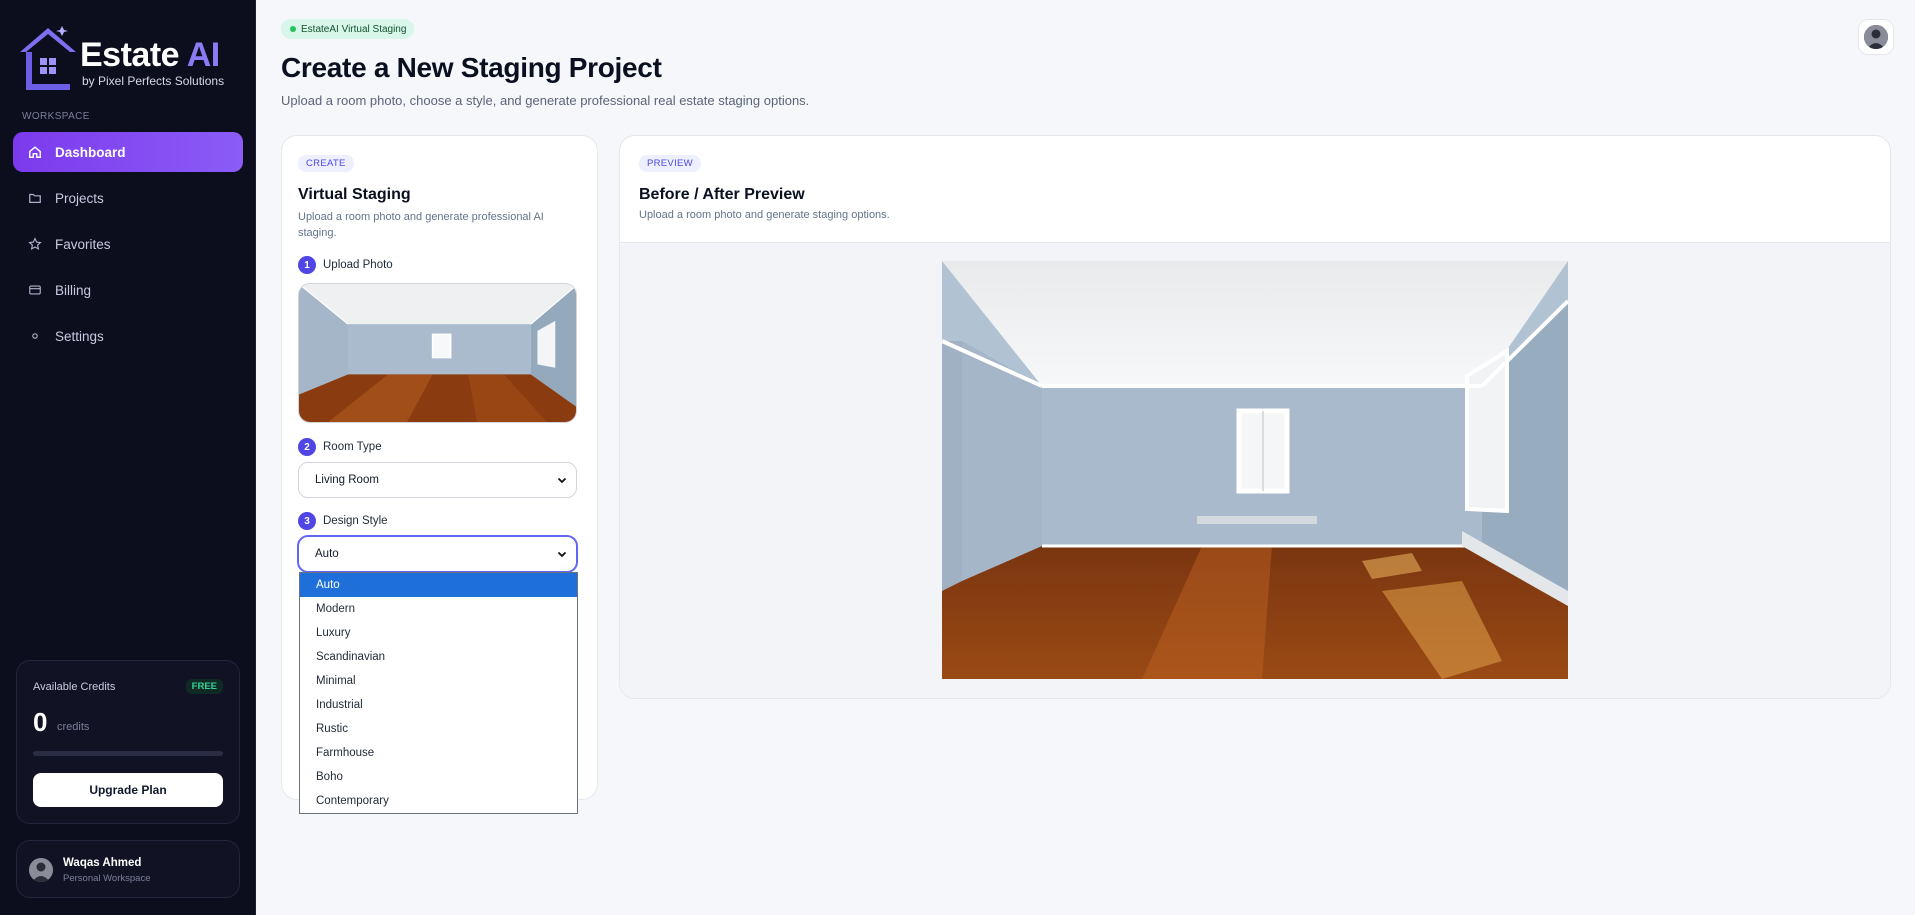 The image size is (1915, 915). What do you see at coordinates (102, 863) in the screenshot?
I see `user-name: Waqas Ahmed` at bounding box center [102, 863].